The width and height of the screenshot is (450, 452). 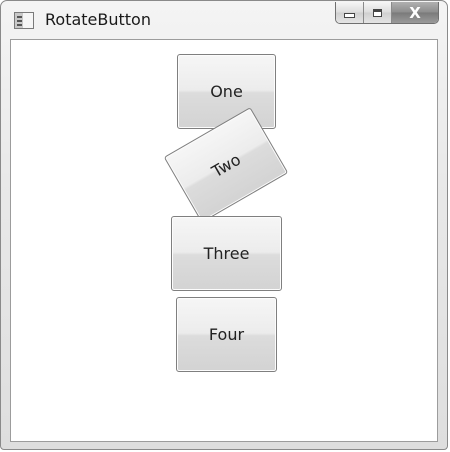 What do you see at coordinates (24, 20) in the screenshot?
I see `app-window-icon` at bounding box center [24, 20].